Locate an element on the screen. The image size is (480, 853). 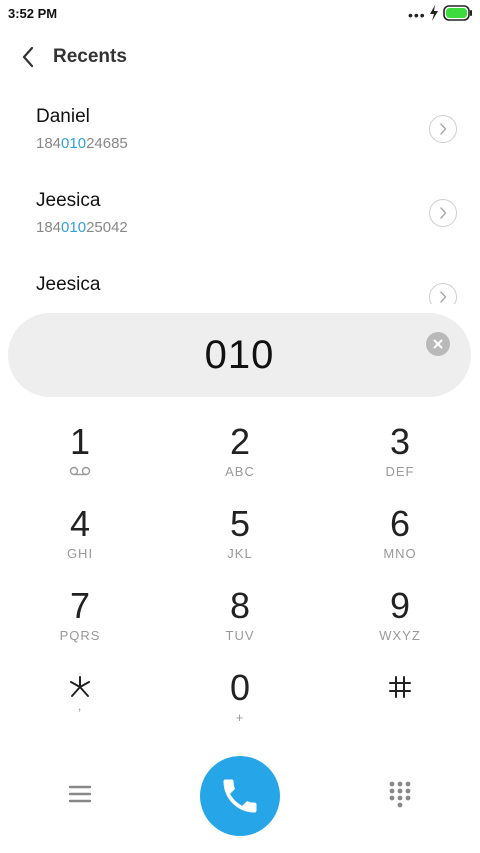
chevron-left-icon is located at coordinates (28, 57).